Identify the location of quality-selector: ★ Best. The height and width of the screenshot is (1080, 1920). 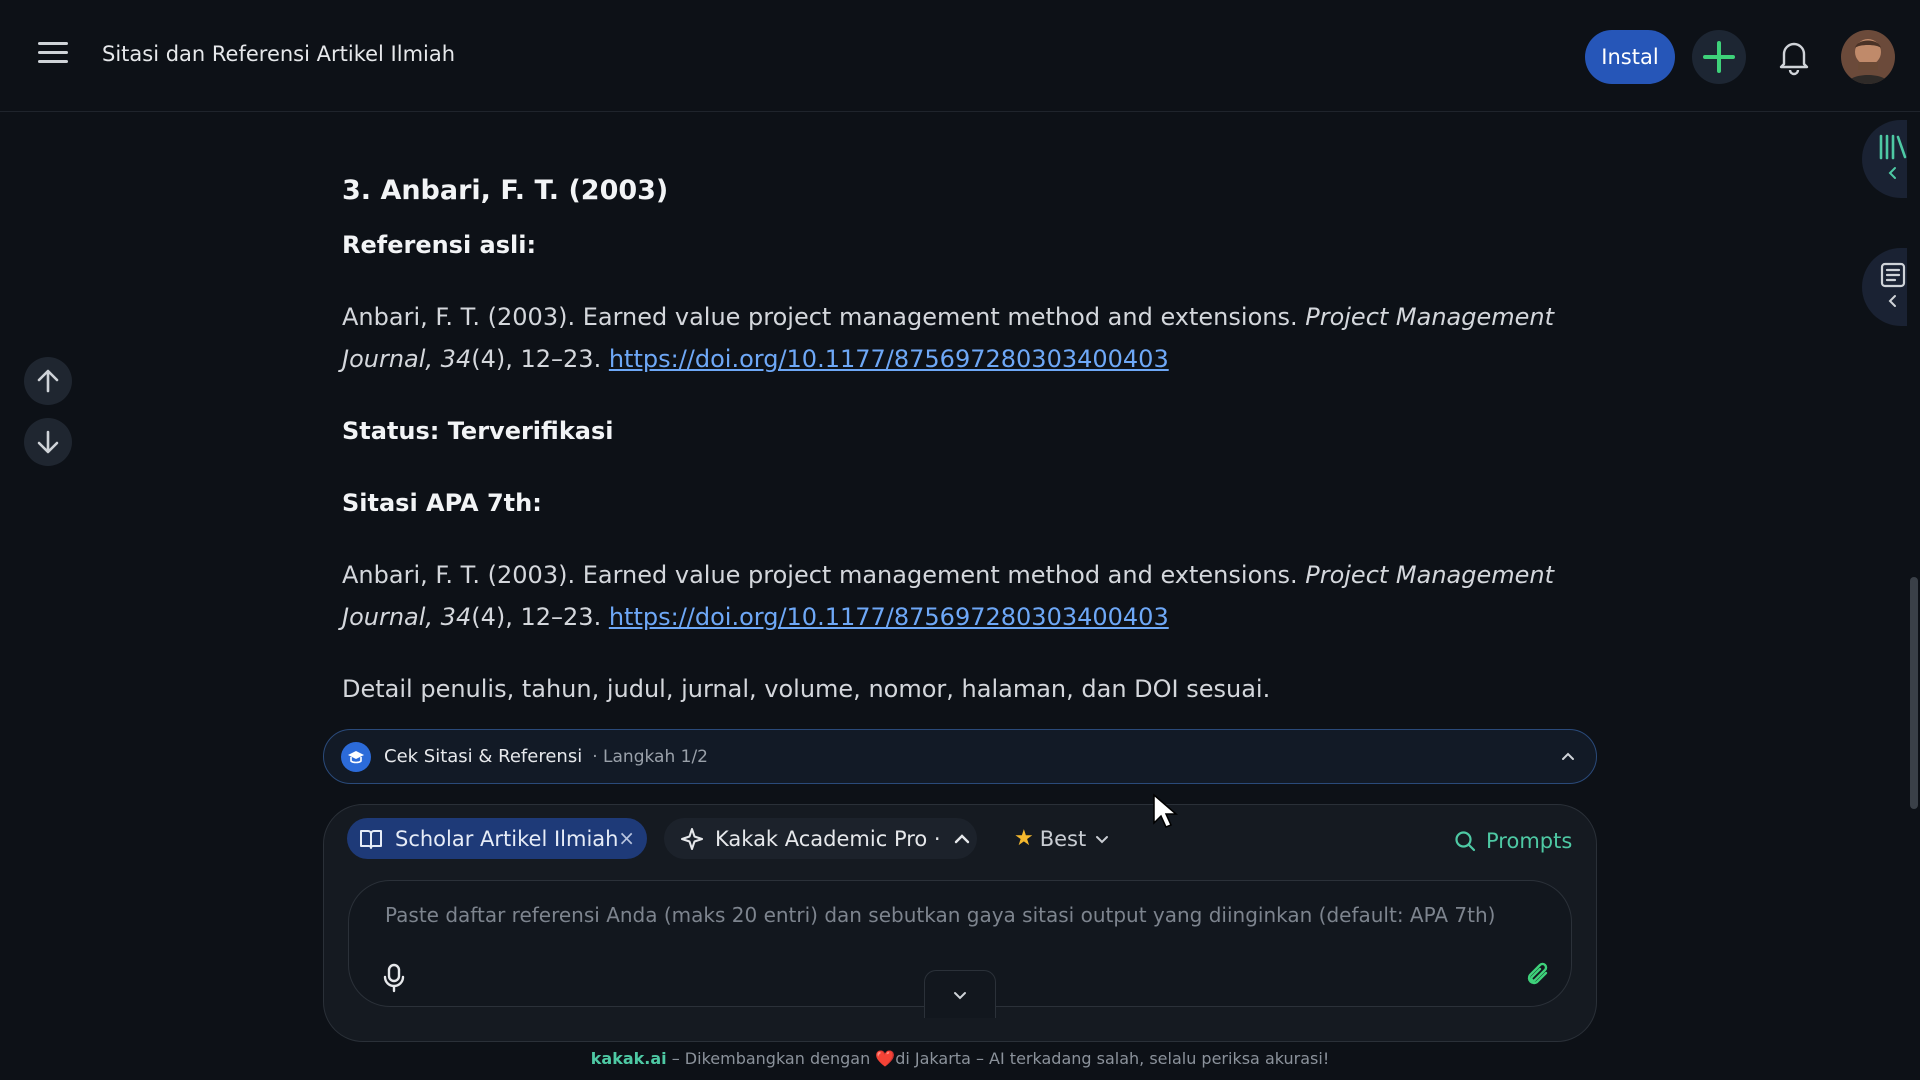
(1069, 838).